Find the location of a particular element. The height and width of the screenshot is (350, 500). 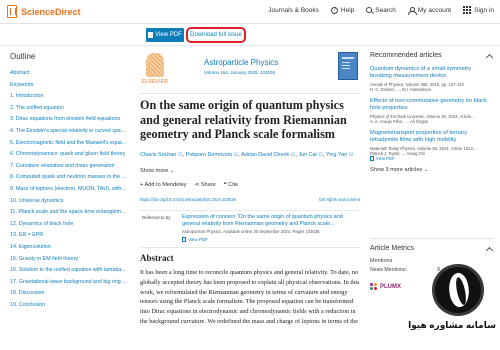

recommended-header: Recommended articles is located at coordinates (432, 57).